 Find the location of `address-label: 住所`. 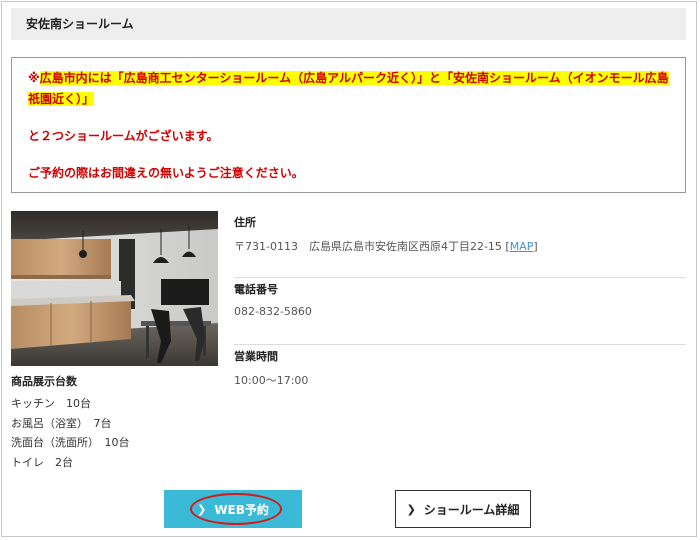

address-label: 住所 is located at coordinates (245, 222).